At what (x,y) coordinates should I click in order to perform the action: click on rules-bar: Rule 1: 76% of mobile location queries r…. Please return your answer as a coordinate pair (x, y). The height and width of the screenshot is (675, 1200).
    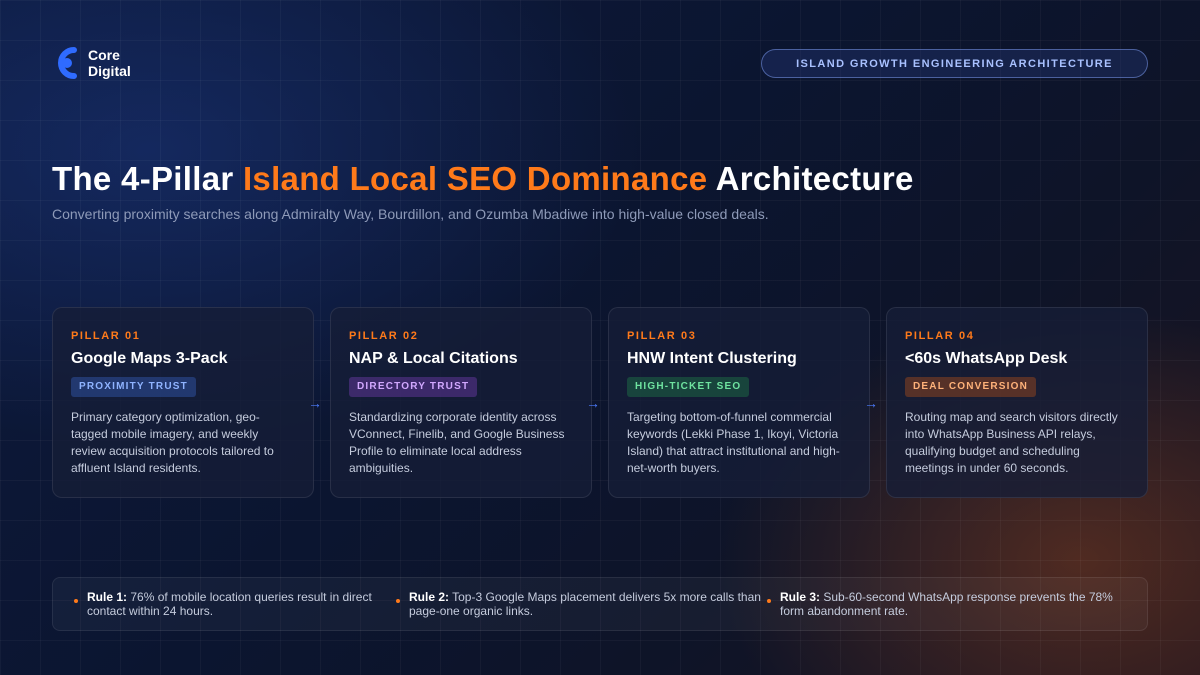
    Looking at the image, I should click on (600, 604).